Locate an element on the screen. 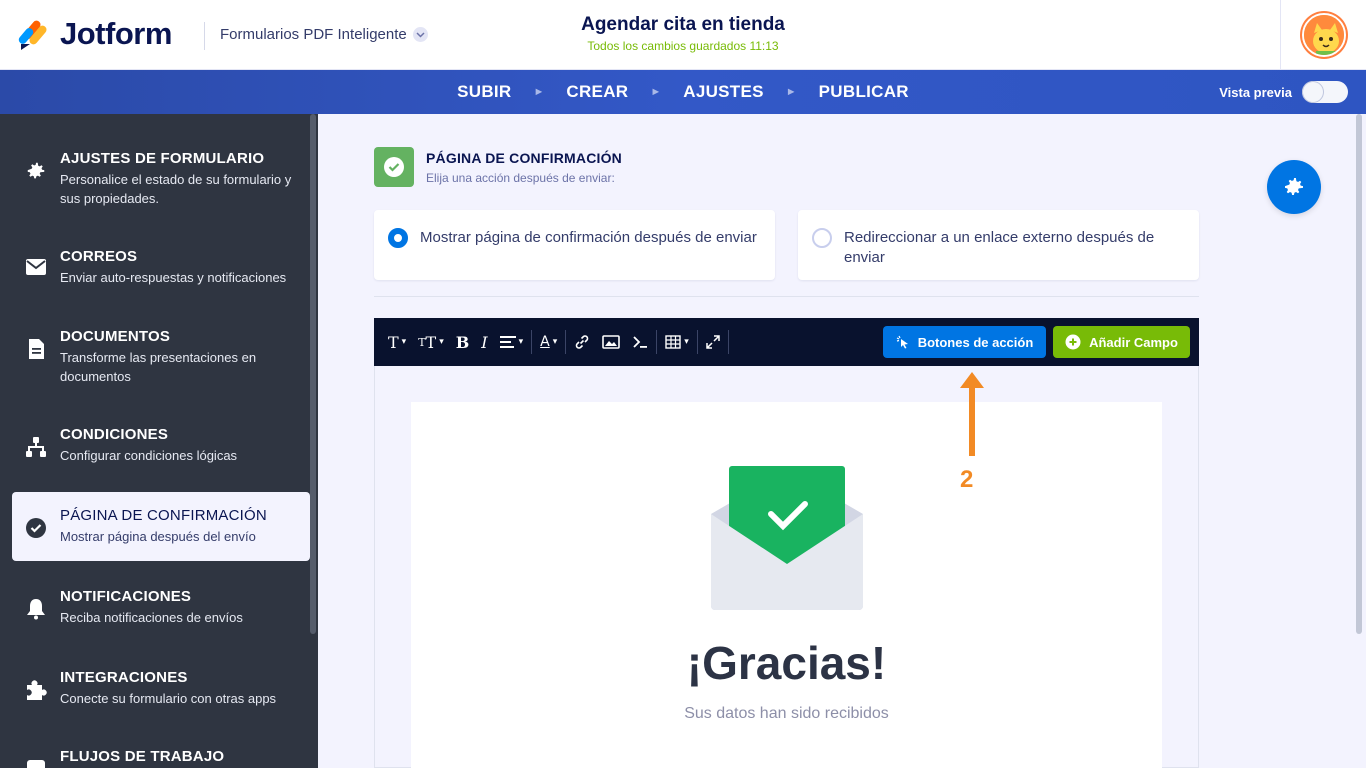  thank-you-heading: ¡Gracias! is located at coordinates (786, 663).